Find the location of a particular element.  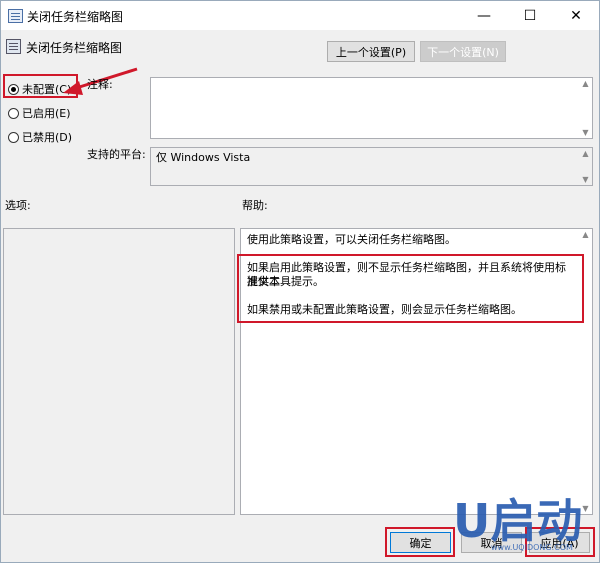

highlight-box-ok is located at coordinates (420, 542).